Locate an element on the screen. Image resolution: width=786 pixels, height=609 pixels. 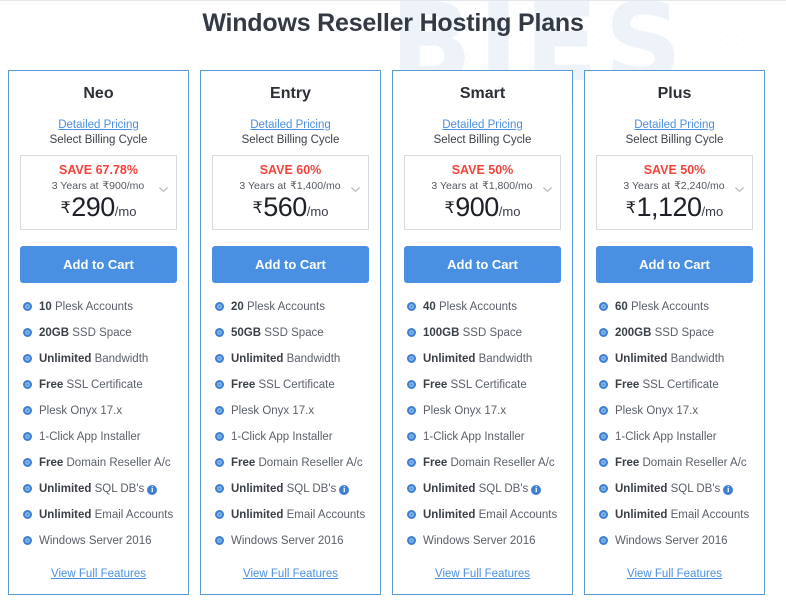
feature-label: 20GB SSD Space is located at coordinates (85, 333).